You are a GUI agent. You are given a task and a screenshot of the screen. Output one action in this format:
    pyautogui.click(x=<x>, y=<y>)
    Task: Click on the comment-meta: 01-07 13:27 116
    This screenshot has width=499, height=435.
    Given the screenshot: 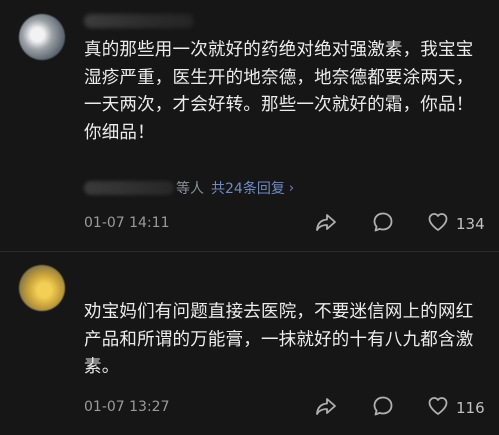 What is the action you would take?
    pyautogui.click(x=284, y=408)
    